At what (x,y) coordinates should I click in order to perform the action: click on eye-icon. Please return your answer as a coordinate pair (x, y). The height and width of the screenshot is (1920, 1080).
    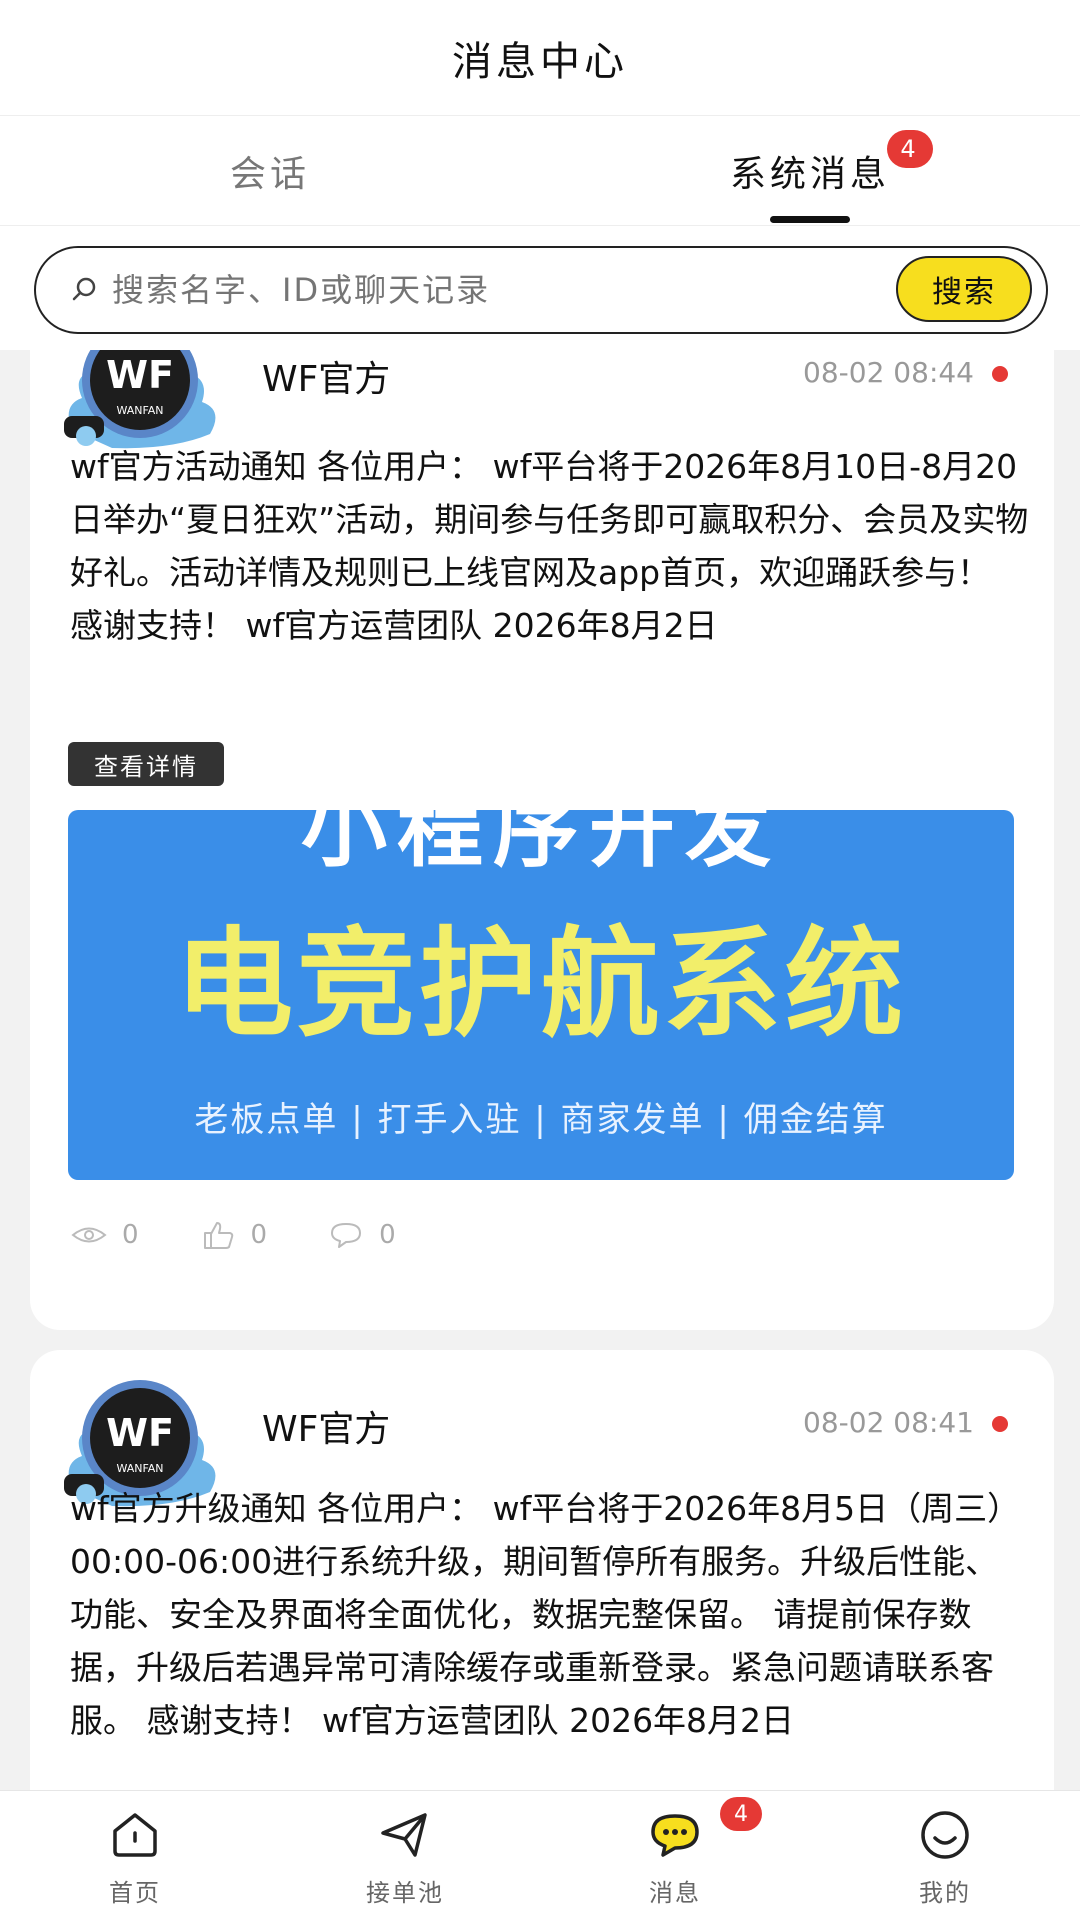
    Looking at the image, I should click on (89, 1235).